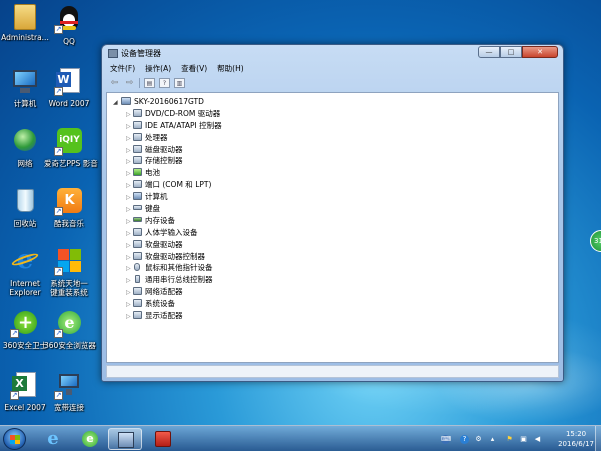 Image resolution: width=601 pixels, height=451 pixels. What do you see at coordinates (152, 209) in the screenshot?
I see `tree-item-label: 键盘` at bounding box center [152, 209].